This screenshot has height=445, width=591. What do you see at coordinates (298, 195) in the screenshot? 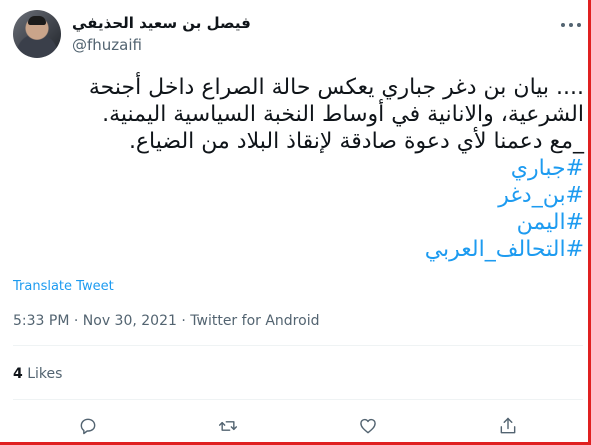
I see `hashtag-link: #بن_دغر` at bounding box center [298, 195].